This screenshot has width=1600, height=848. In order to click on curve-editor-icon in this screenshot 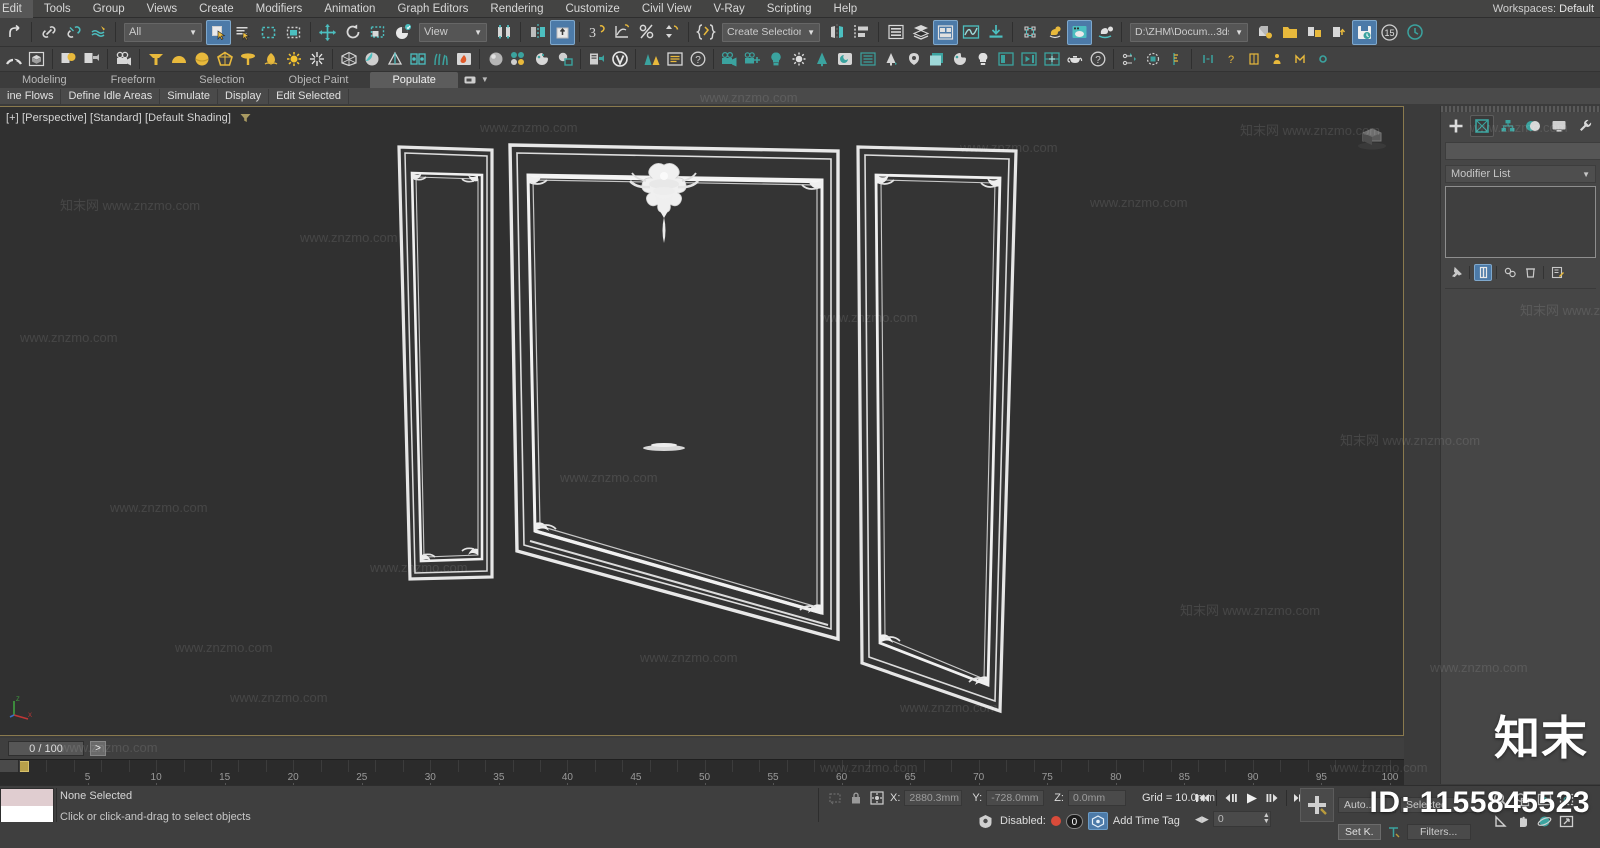, I will do `click(621, 32)`.